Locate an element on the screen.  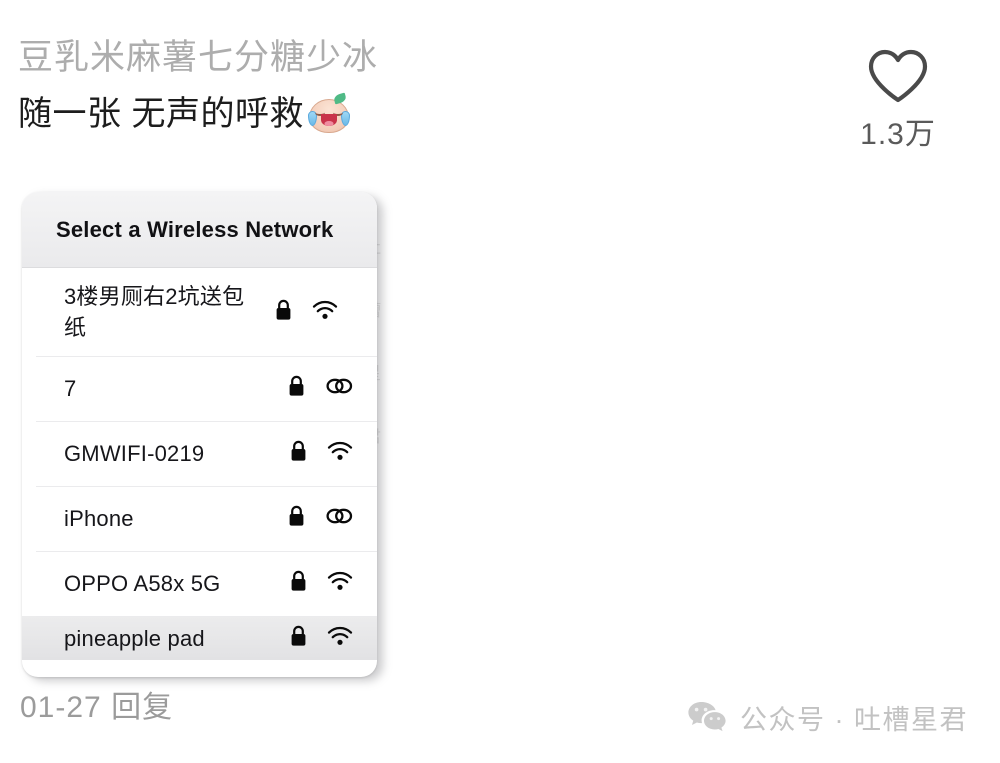
wifi-ssid-label: pineapple pad is located at coordinates (134, 638).